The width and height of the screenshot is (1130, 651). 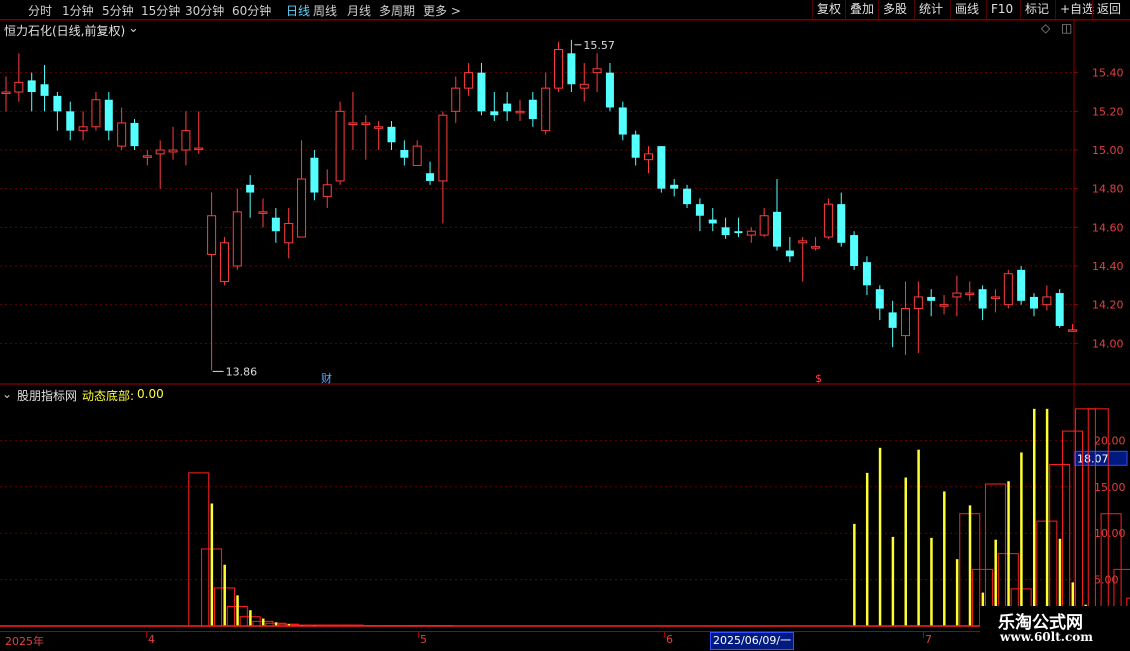 I want to click on toolbar-button-0: 复权, so click(x=828, y=9).